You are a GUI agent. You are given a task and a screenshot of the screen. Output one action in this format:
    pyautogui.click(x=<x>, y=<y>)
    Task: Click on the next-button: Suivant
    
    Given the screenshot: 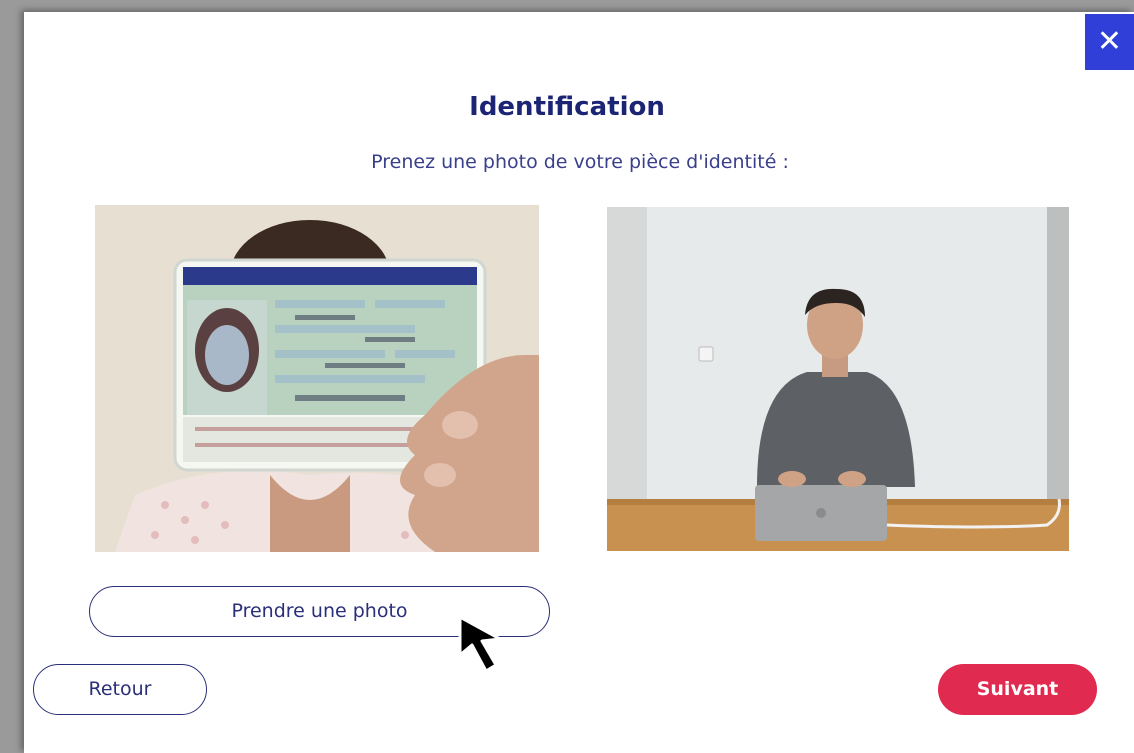 What is the action you would take?
    pyautogui.click(x=1017, y=689)
    